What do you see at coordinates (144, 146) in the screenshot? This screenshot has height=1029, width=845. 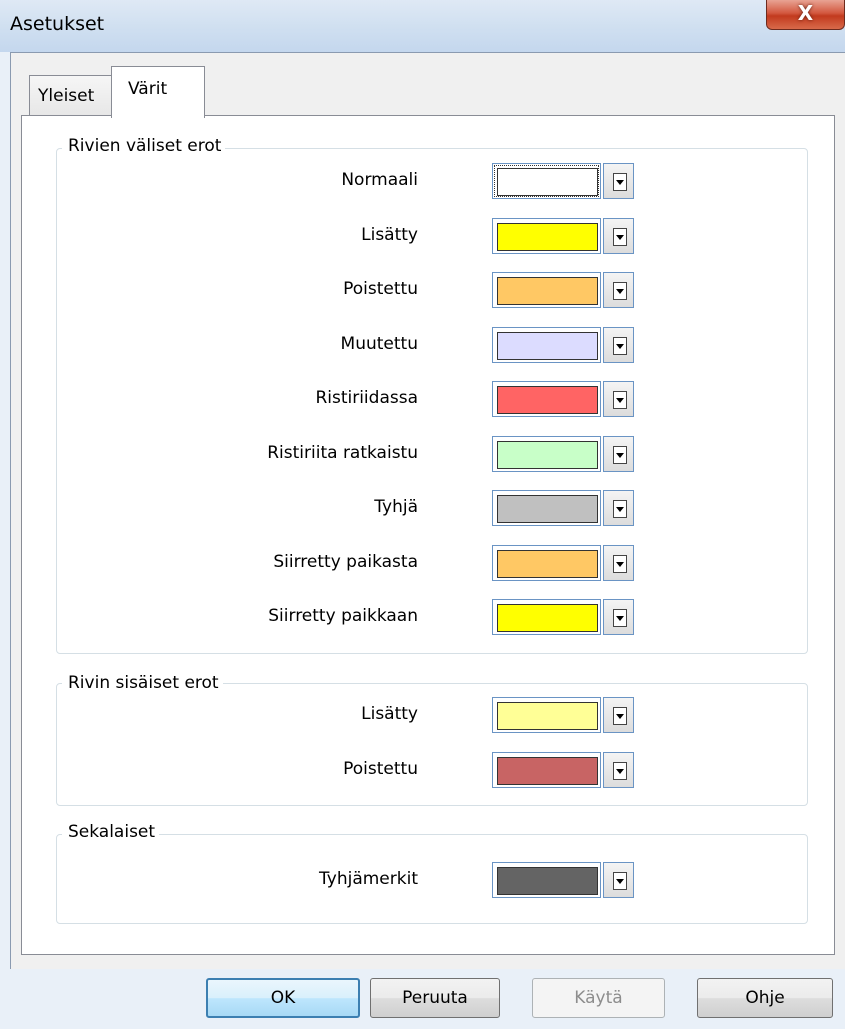 I see `group-title-line-diffs: Rivien väliset erot` at bounding box center [144, 146].